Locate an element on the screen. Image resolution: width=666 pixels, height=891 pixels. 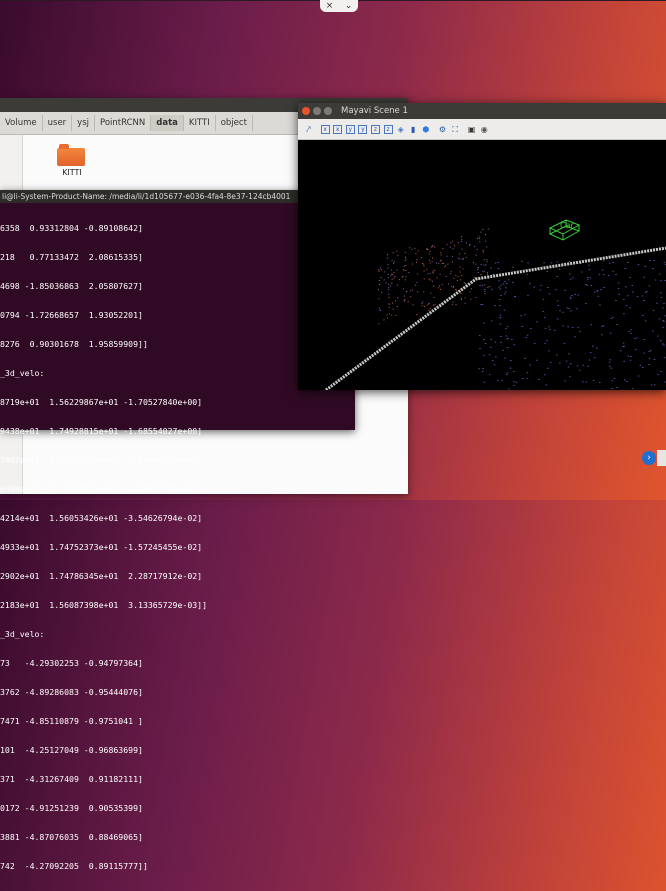
view-x-neg-icon: x is located at coordinates (337, 129).